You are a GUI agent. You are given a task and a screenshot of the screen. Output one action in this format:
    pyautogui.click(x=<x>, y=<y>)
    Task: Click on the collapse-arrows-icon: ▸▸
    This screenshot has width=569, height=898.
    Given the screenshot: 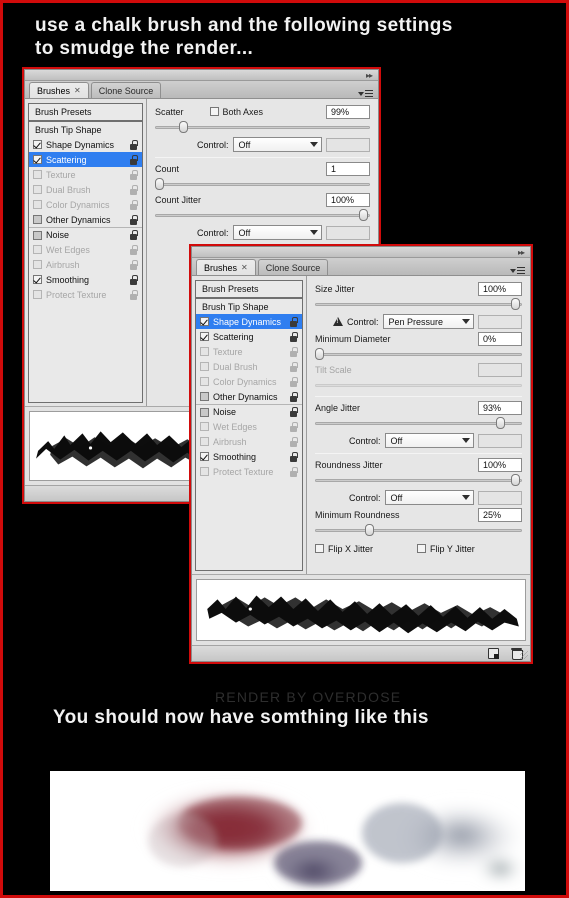 What is the action you would take?
    pyautogui.click(x=521, y=252)
    